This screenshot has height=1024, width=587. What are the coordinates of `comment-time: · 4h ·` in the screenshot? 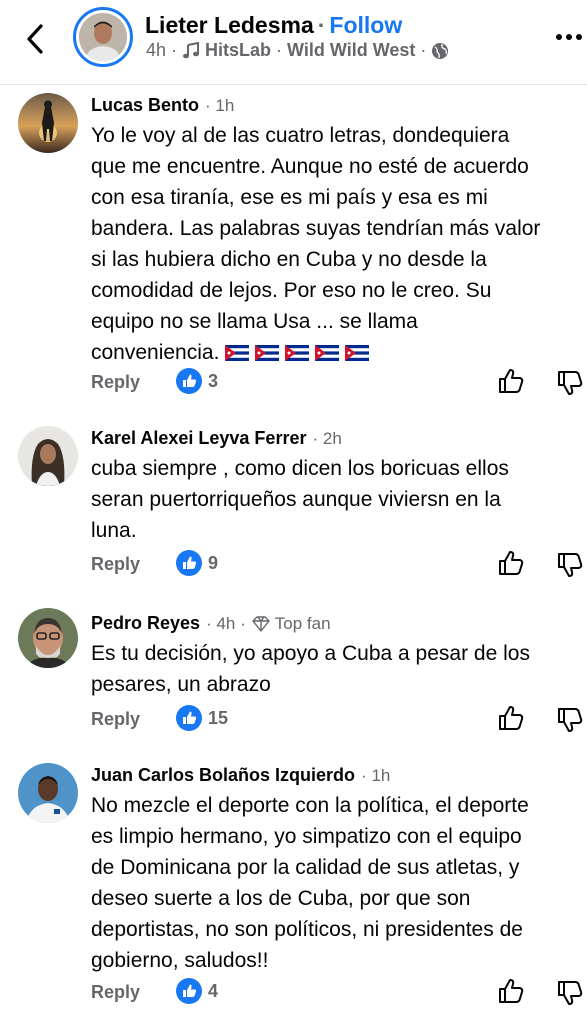 It's located at (226, 623).